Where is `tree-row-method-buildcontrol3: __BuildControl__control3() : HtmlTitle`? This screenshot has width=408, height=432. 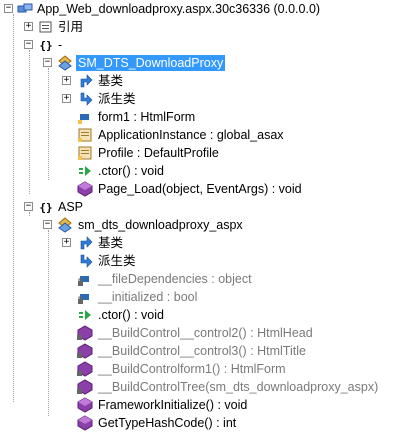
tree-row-method-buildcontrol3: __BuildControl__control3() : HtmlTitle is located at coordinates (204, 351).